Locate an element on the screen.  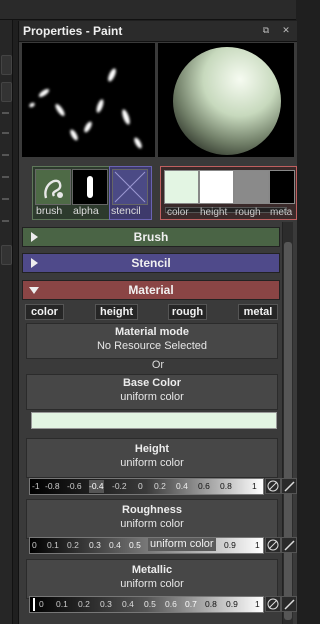
material-sphere-preview is located at coordinates (226, 100).